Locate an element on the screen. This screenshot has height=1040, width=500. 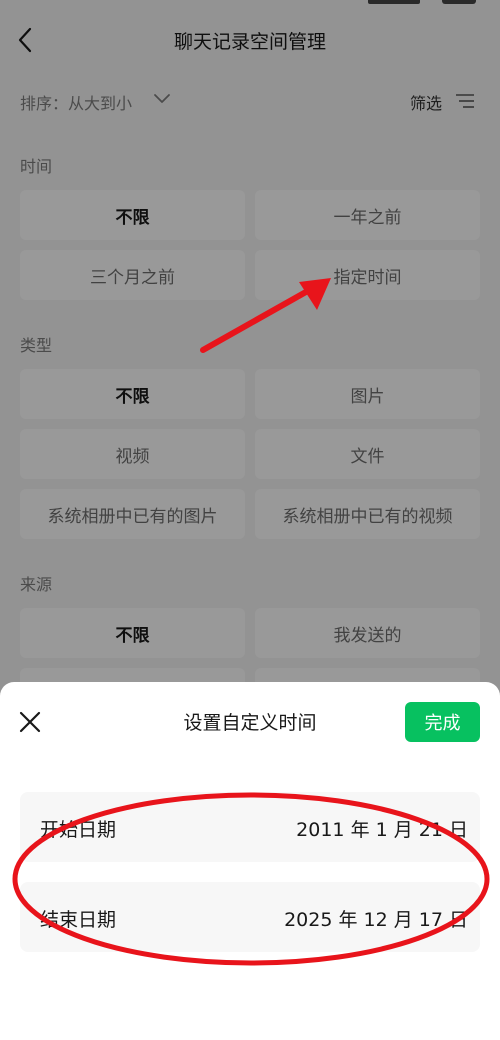
done-button: 完成 is located at coordinates (442, 722).